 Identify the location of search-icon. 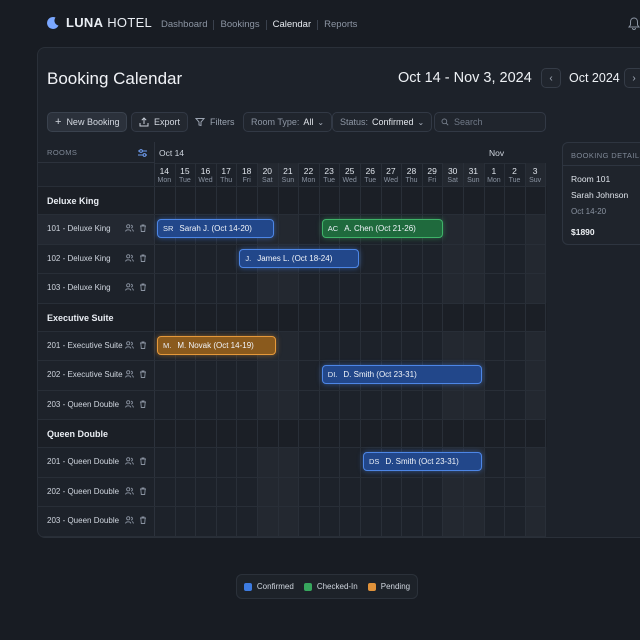
(445, 122).